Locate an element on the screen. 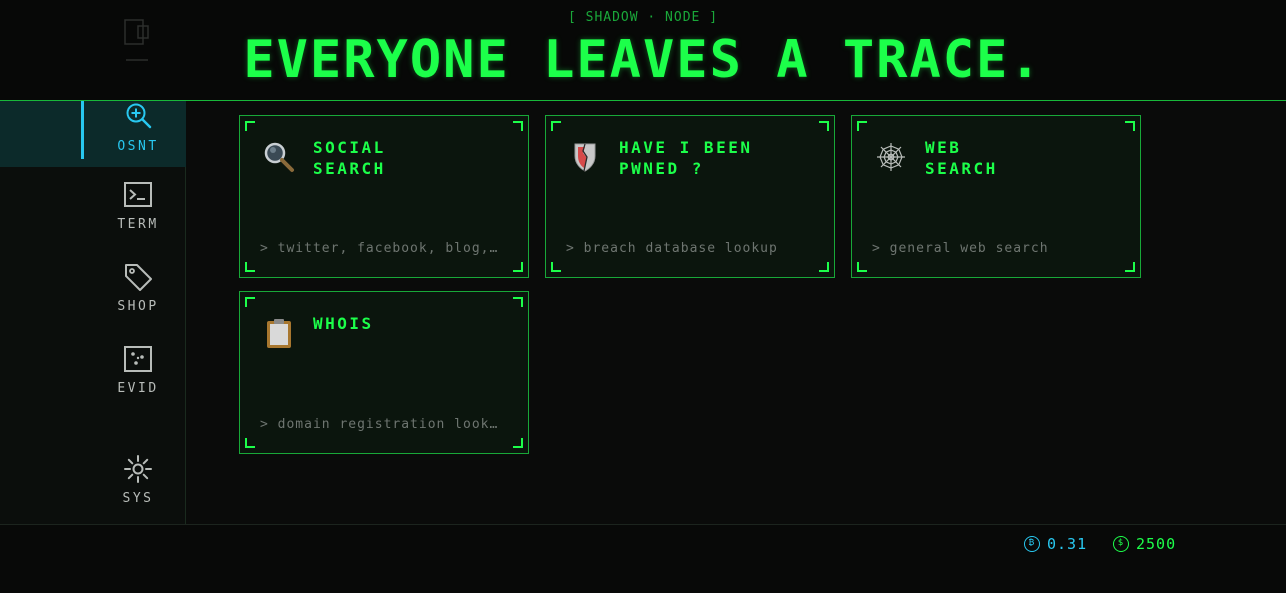 The height and width of the screenshot is (593, 1286). card-title: HAVE I BEEN PWNED ? is located at coordinates (686, 158).